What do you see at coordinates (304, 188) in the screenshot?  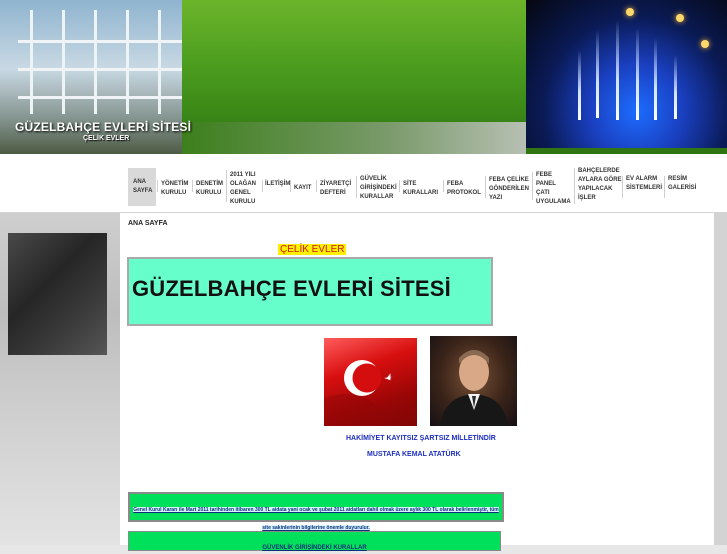 I see `nav-item-kayit: KAYIT` at bounding box center [304, 188].